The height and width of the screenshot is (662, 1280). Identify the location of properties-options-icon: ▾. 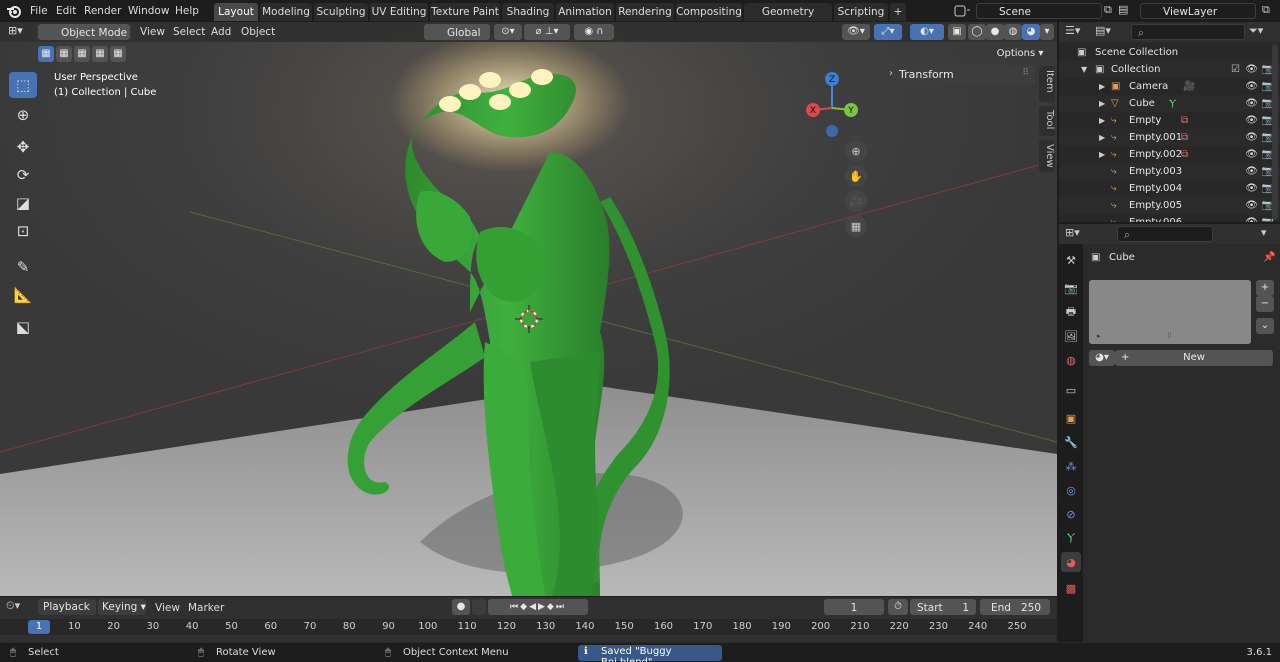
(1268, 234).